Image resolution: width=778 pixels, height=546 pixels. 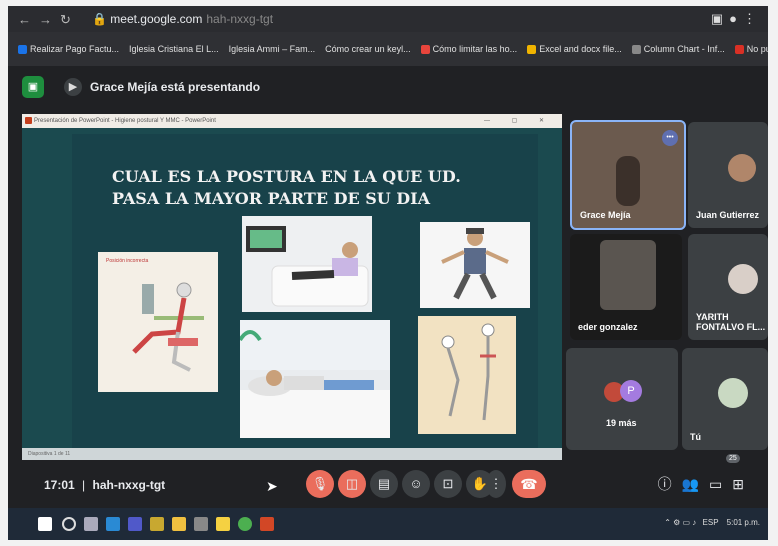 What do you see at coordinates (711, 522) in the screenshot?
I see `language-indicator: ESP` at bounding box center [711, 522].